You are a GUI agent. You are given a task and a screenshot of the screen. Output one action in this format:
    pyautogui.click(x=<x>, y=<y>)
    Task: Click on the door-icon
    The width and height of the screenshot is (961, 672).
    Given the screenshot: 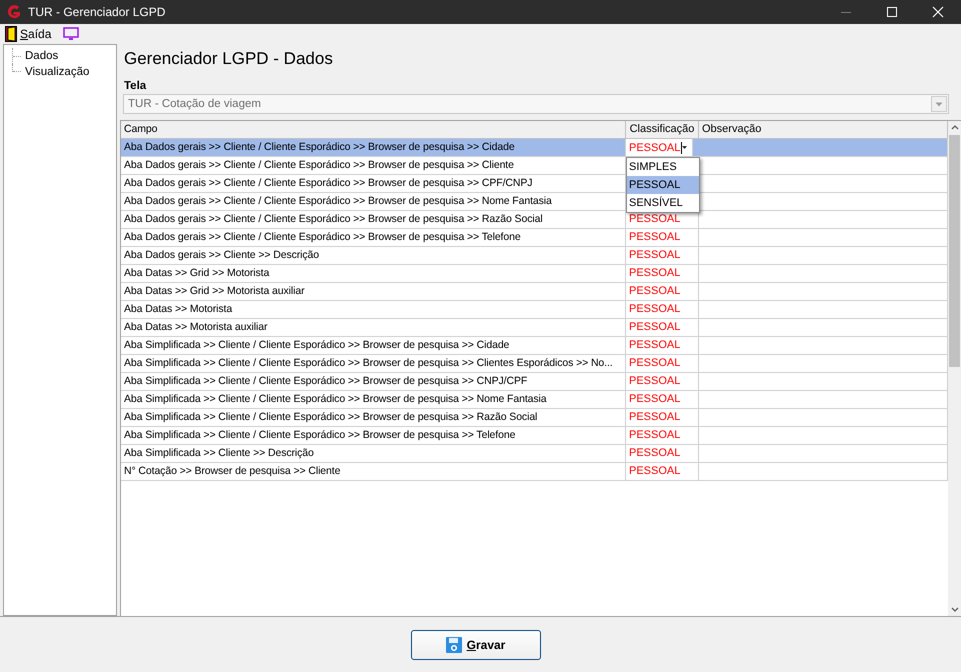 What is the action you would take?
    pyautogui.click(x=11, y=34)
    